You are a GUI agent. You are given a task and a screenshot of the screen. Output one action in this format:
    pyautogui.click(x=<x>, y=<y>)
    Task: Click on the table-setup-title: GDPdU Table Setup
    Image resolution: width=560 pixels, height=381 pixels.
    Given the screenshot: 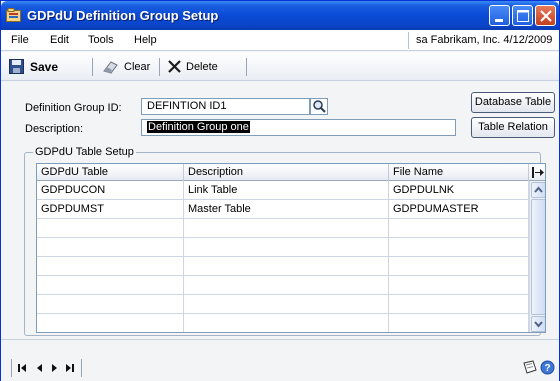 What is the action you would take?
    pyautogui.click(x=84, y=152)
    